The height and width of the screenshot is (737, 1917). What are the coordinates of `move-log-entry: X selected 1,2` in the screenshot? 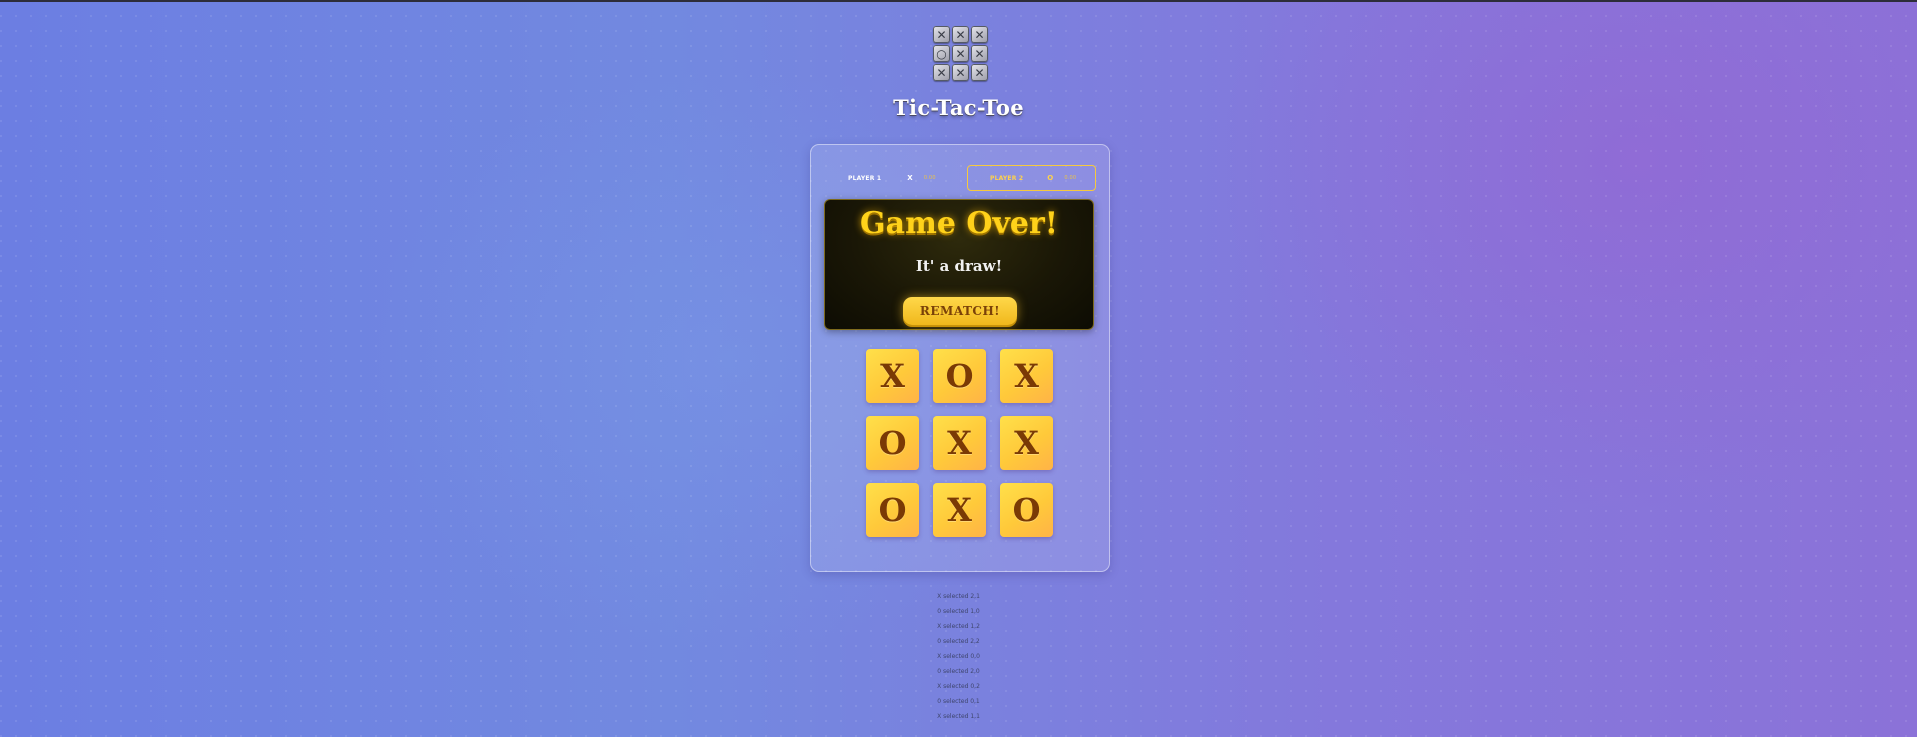 It's located at (958, 626).